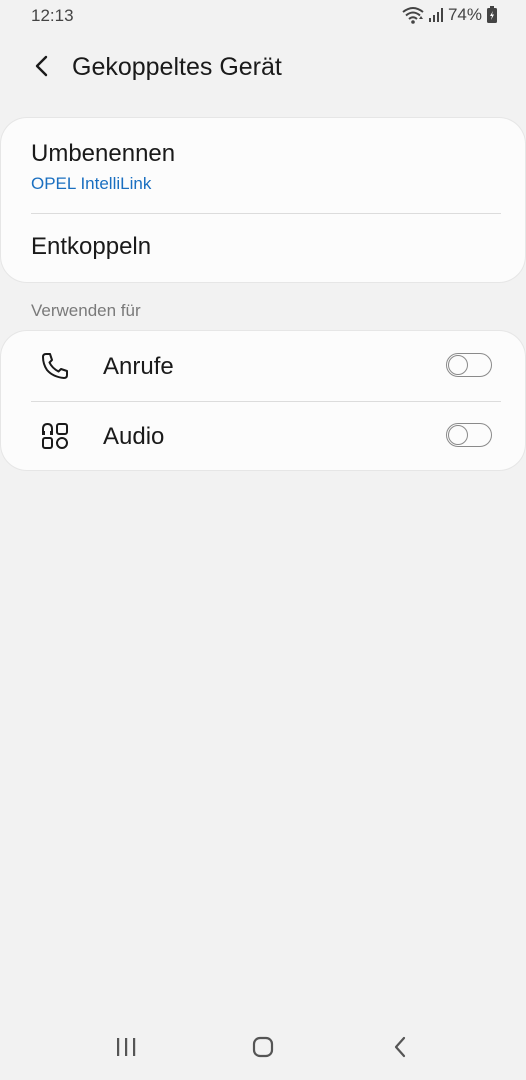 Image resolution: width=526 pixels, height=1080 pixels. What do you see at coordinates (86, 310) in the screenshot?
I see `section-header-use-for: Verwenden für` at bounding box center [86, 310].